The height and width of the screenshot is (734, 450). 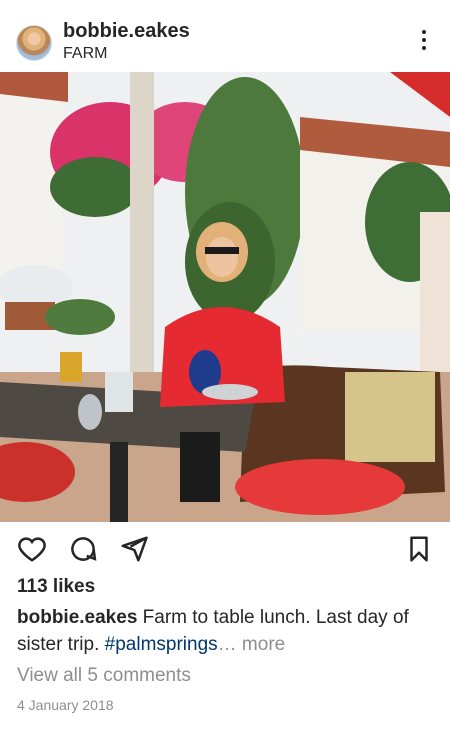 I want to click on view-comments-link: View all 5 comments, so click(x=104, y=676).